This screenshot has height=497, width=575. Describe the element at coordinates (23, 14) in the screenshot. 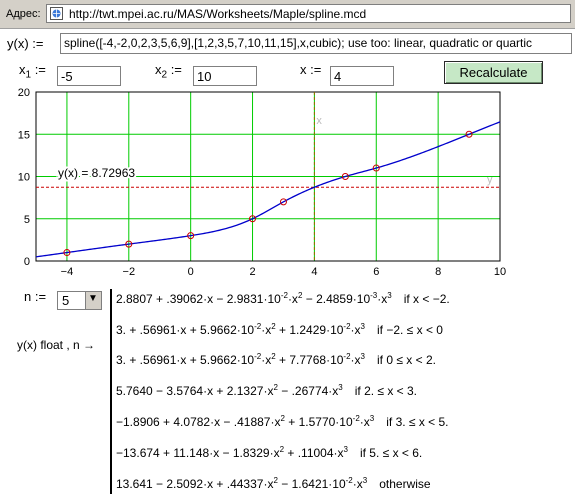

I see `address-label: Адрес:` at that location.